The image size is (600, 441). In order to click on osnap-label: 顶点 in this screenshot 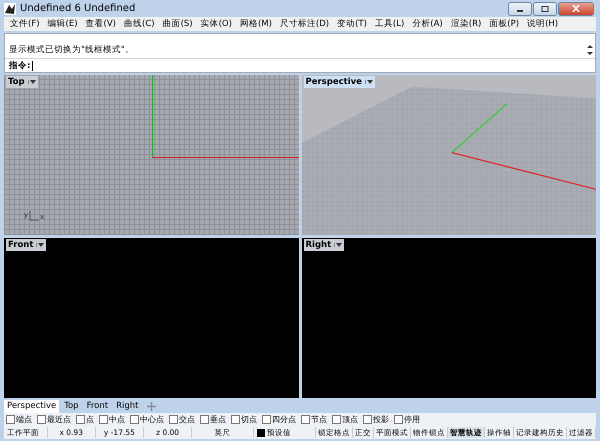, I will do `click(350, 419)`.